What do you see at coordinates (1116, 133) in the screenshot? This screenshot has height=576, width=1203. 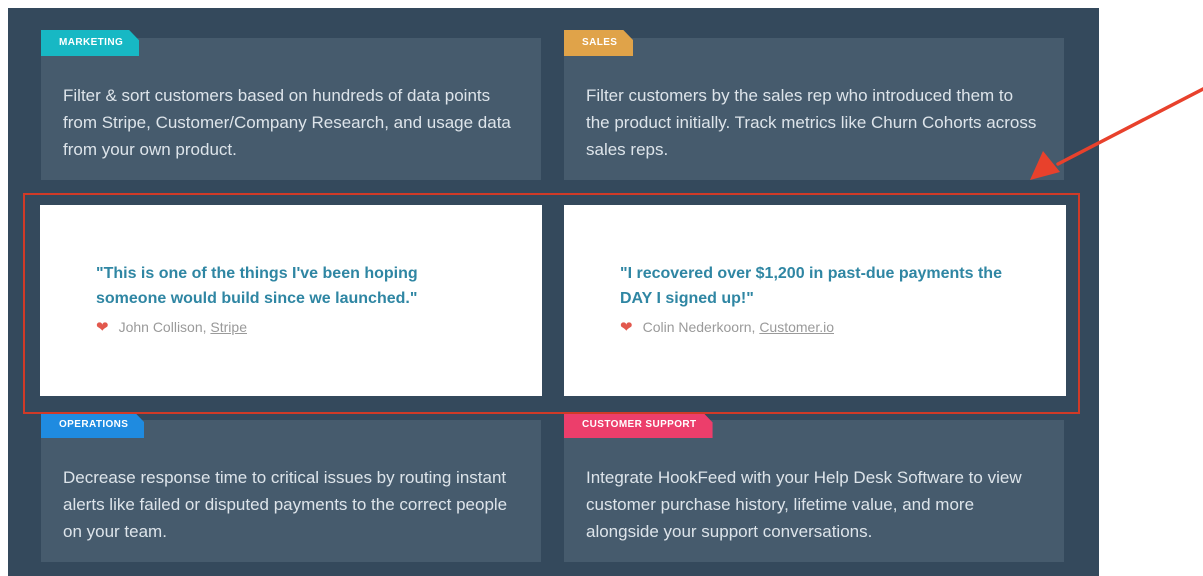 I see `red-arrow-annotation` at bounding box center [1116, 133].